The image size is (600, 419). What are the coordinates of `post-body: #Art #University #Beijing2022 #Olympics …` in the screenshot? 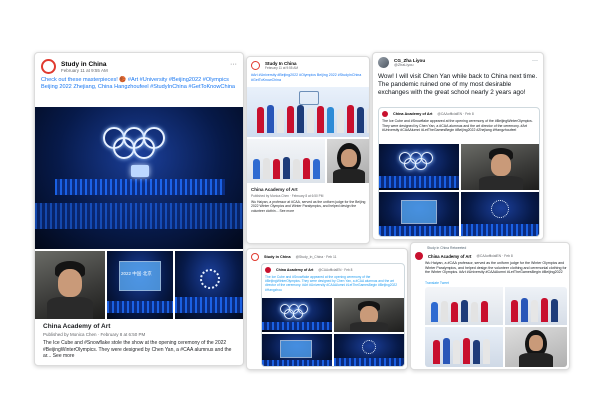 It's located at (306, 77).